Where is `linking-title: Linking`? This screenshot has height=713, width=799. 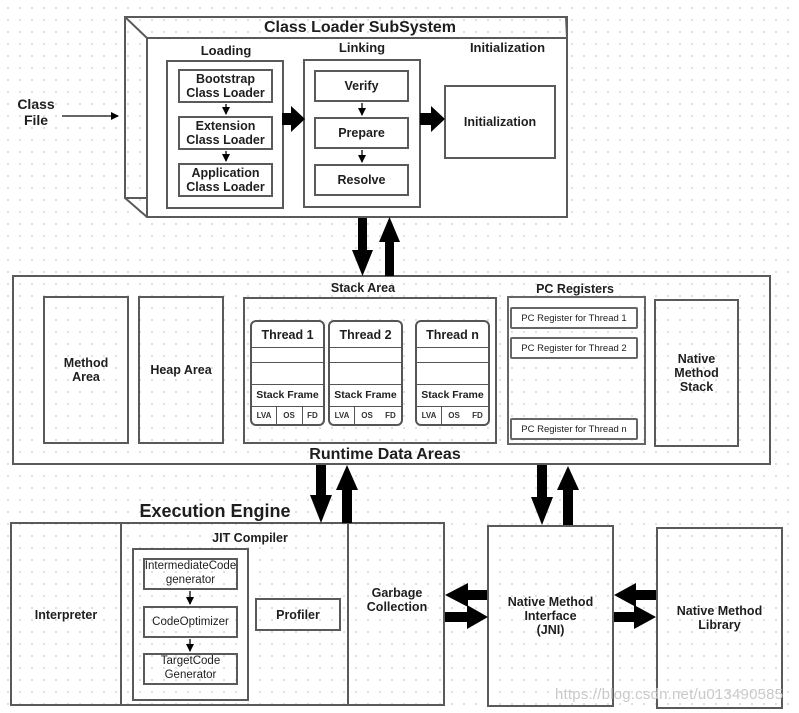
linking-title: Linking is located at coordinates (362, 47).